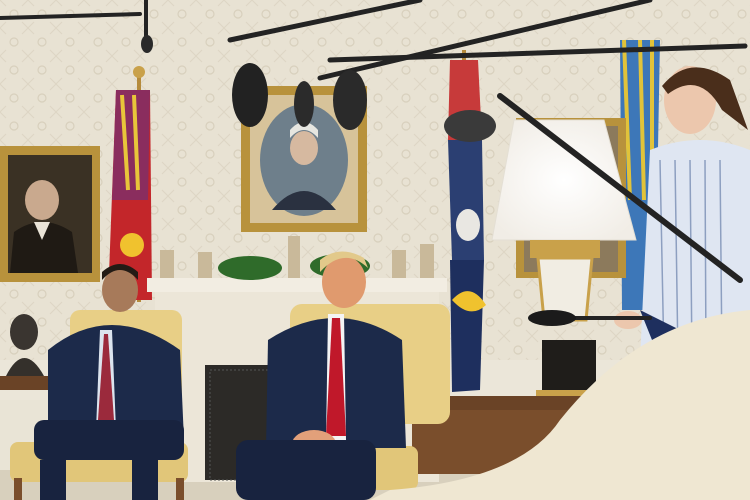 This screenshot has height=500, width=750. I want to click on portrait-left, so click(50, 214).